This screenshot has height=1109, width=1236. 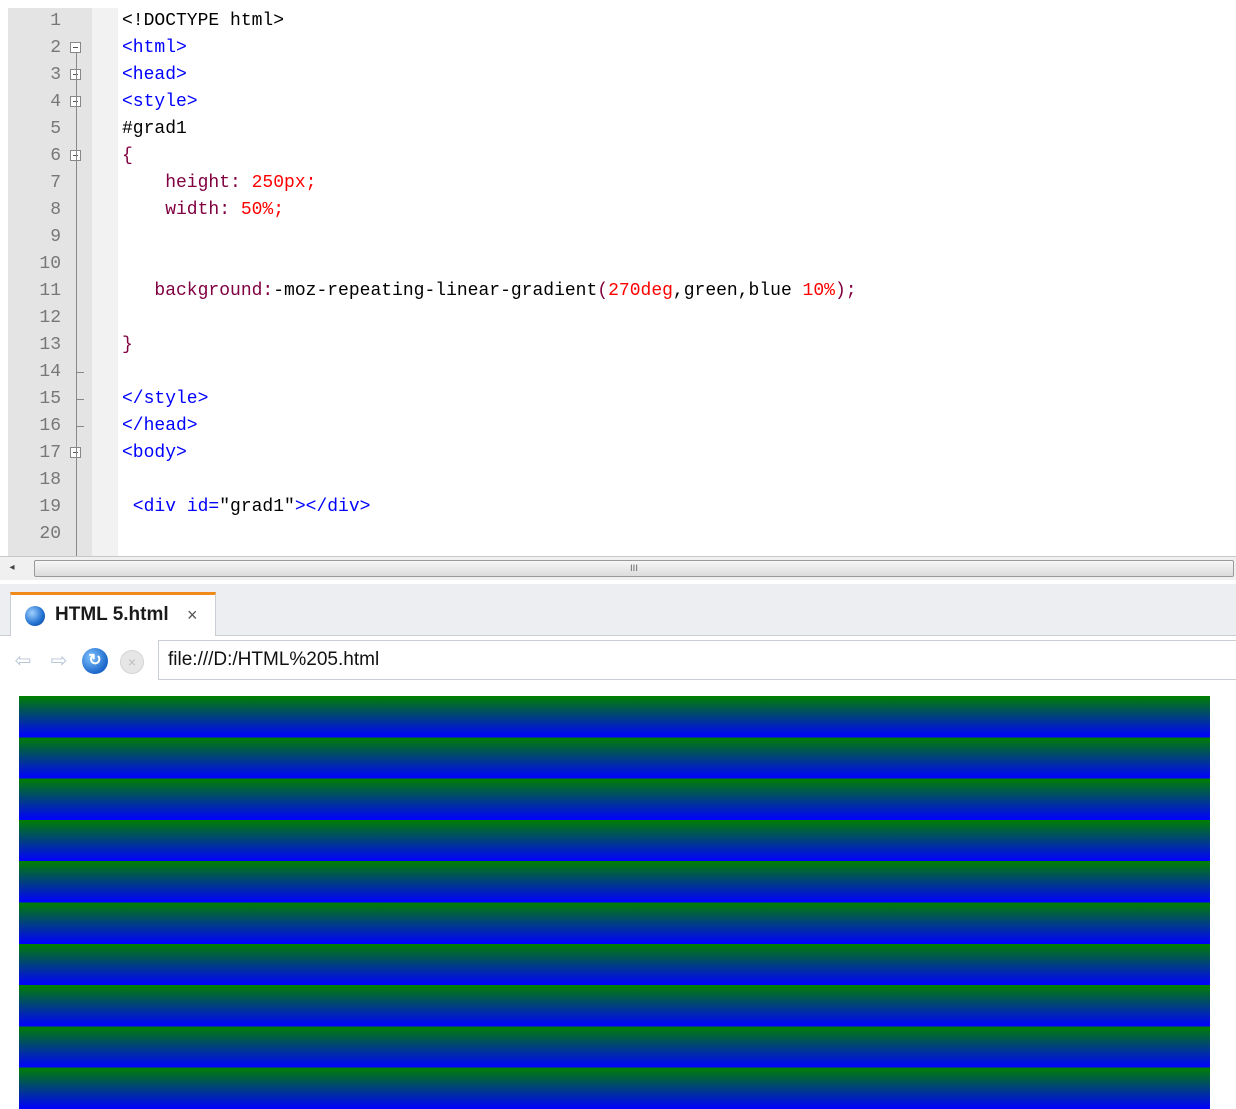 What do you see at coordinates (50, 318) in the screenshot?
I see `line-number: 12` at bounding box center [50, 318].